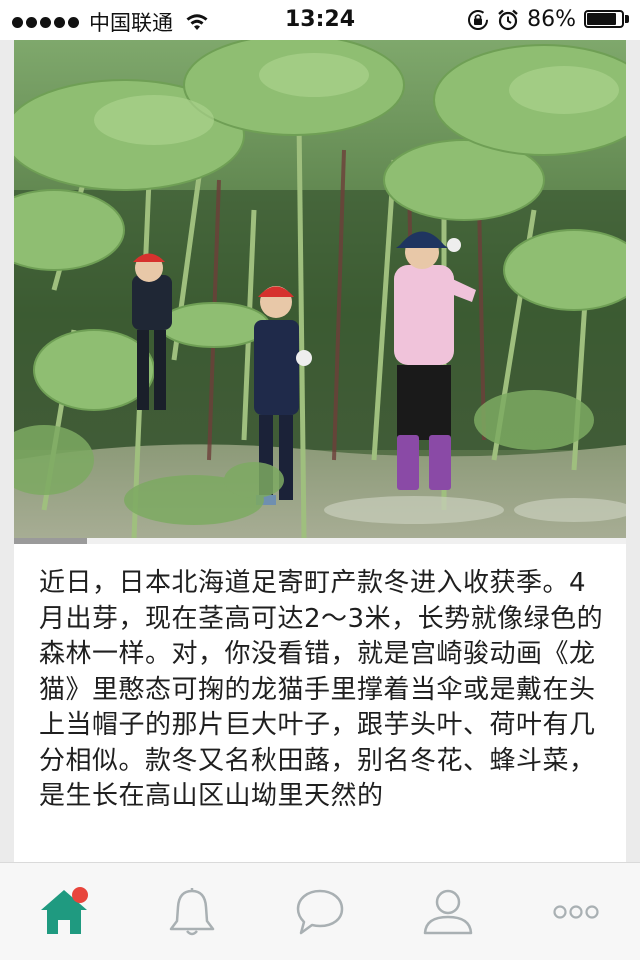 The image size is (640, 960). I want to click on tab-more, so click(576, 911).